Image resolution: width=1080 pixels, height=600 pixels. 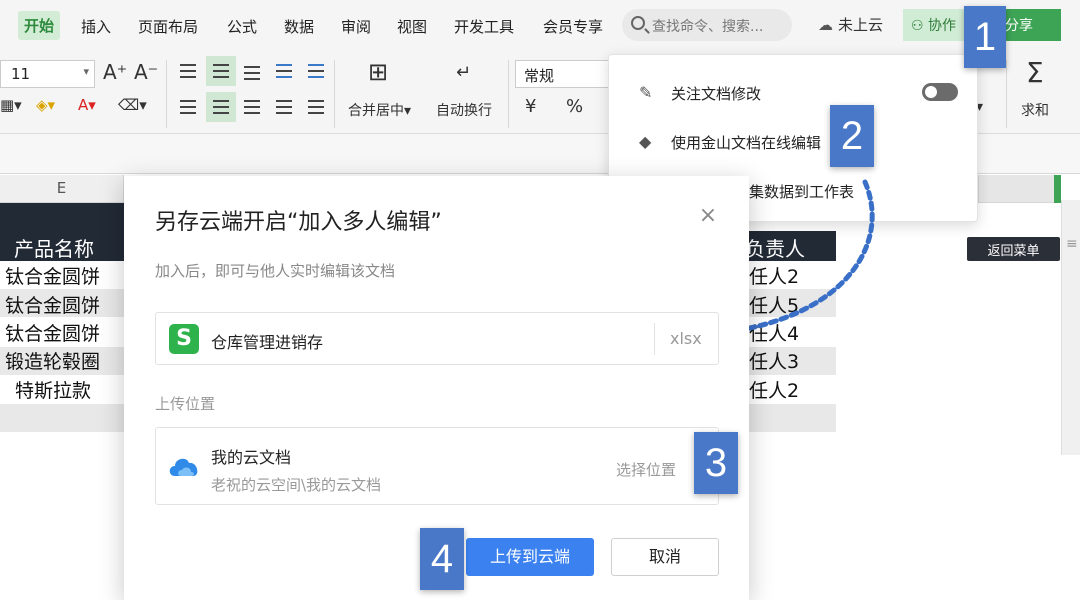 What do you see at coordinates (686, 338) in the screenshot?
I see `file-extension: xlsx` at bounding box center [686, 338].